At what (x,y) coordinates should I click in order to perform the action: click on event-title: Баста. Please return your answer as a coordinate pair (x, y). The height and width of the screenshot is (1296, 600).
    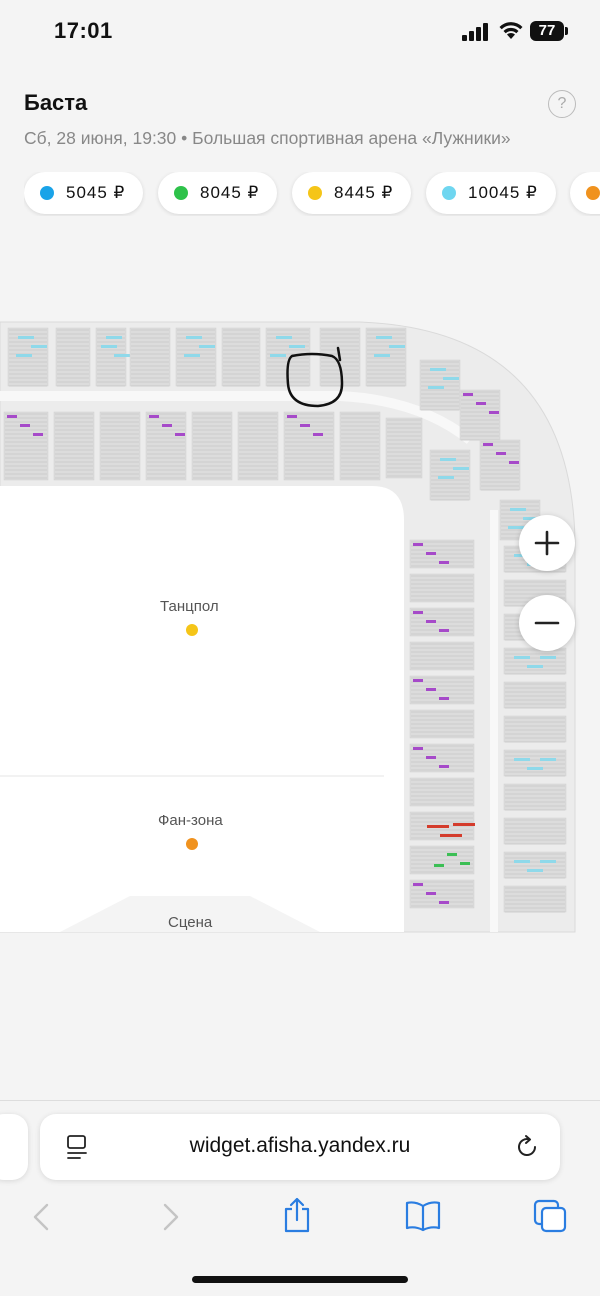
    Looking at the image, I should click on (56, 102).